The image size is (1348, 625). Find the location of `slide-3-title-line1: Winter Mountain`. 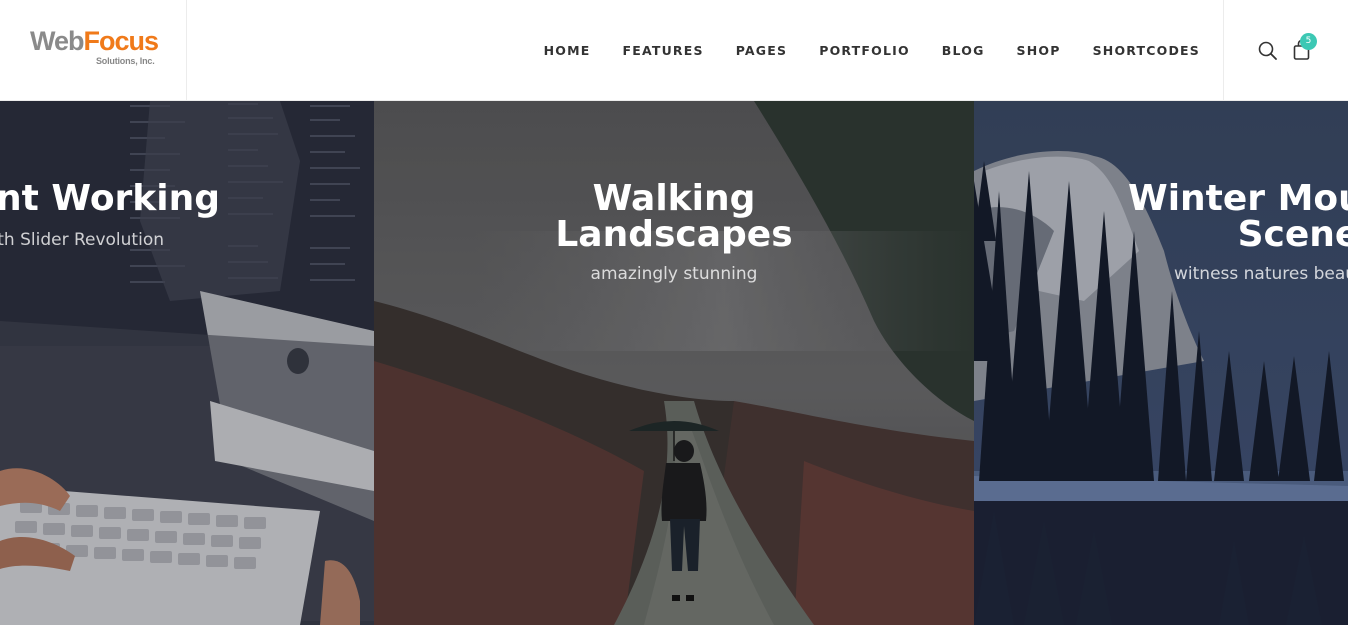

slide-3-title-line1: Winter Mountain is located at coordinates (1238, 198).